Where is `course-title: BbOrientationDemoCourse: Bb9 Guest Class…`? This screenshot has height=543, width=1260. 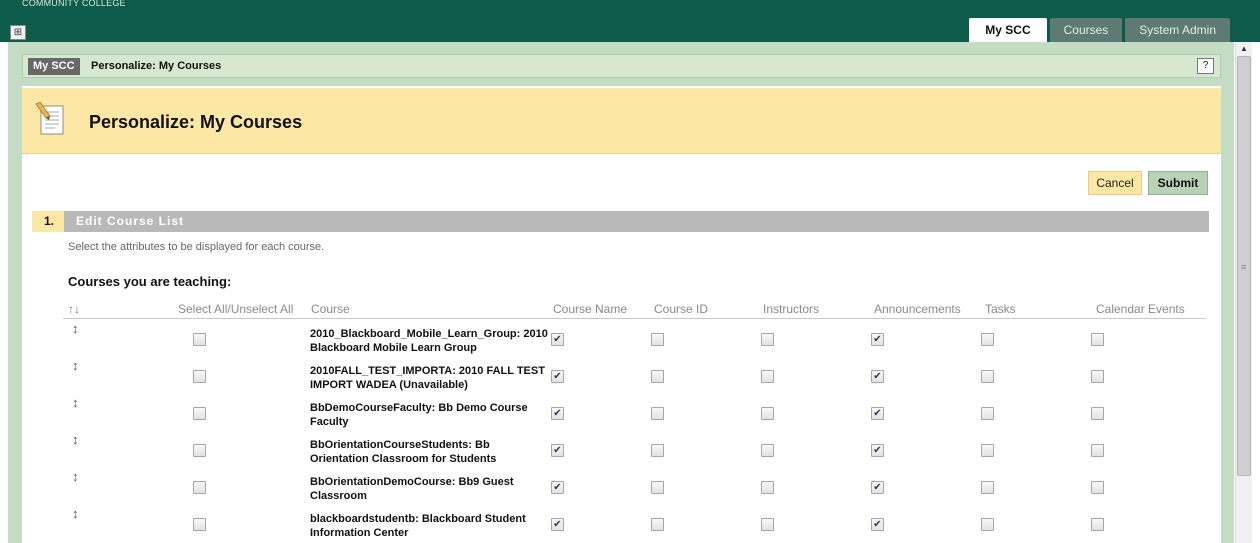
course-title: BbOrientationDemoCourse: Bb9 Guest Class… is located at coordinates (412, 489).